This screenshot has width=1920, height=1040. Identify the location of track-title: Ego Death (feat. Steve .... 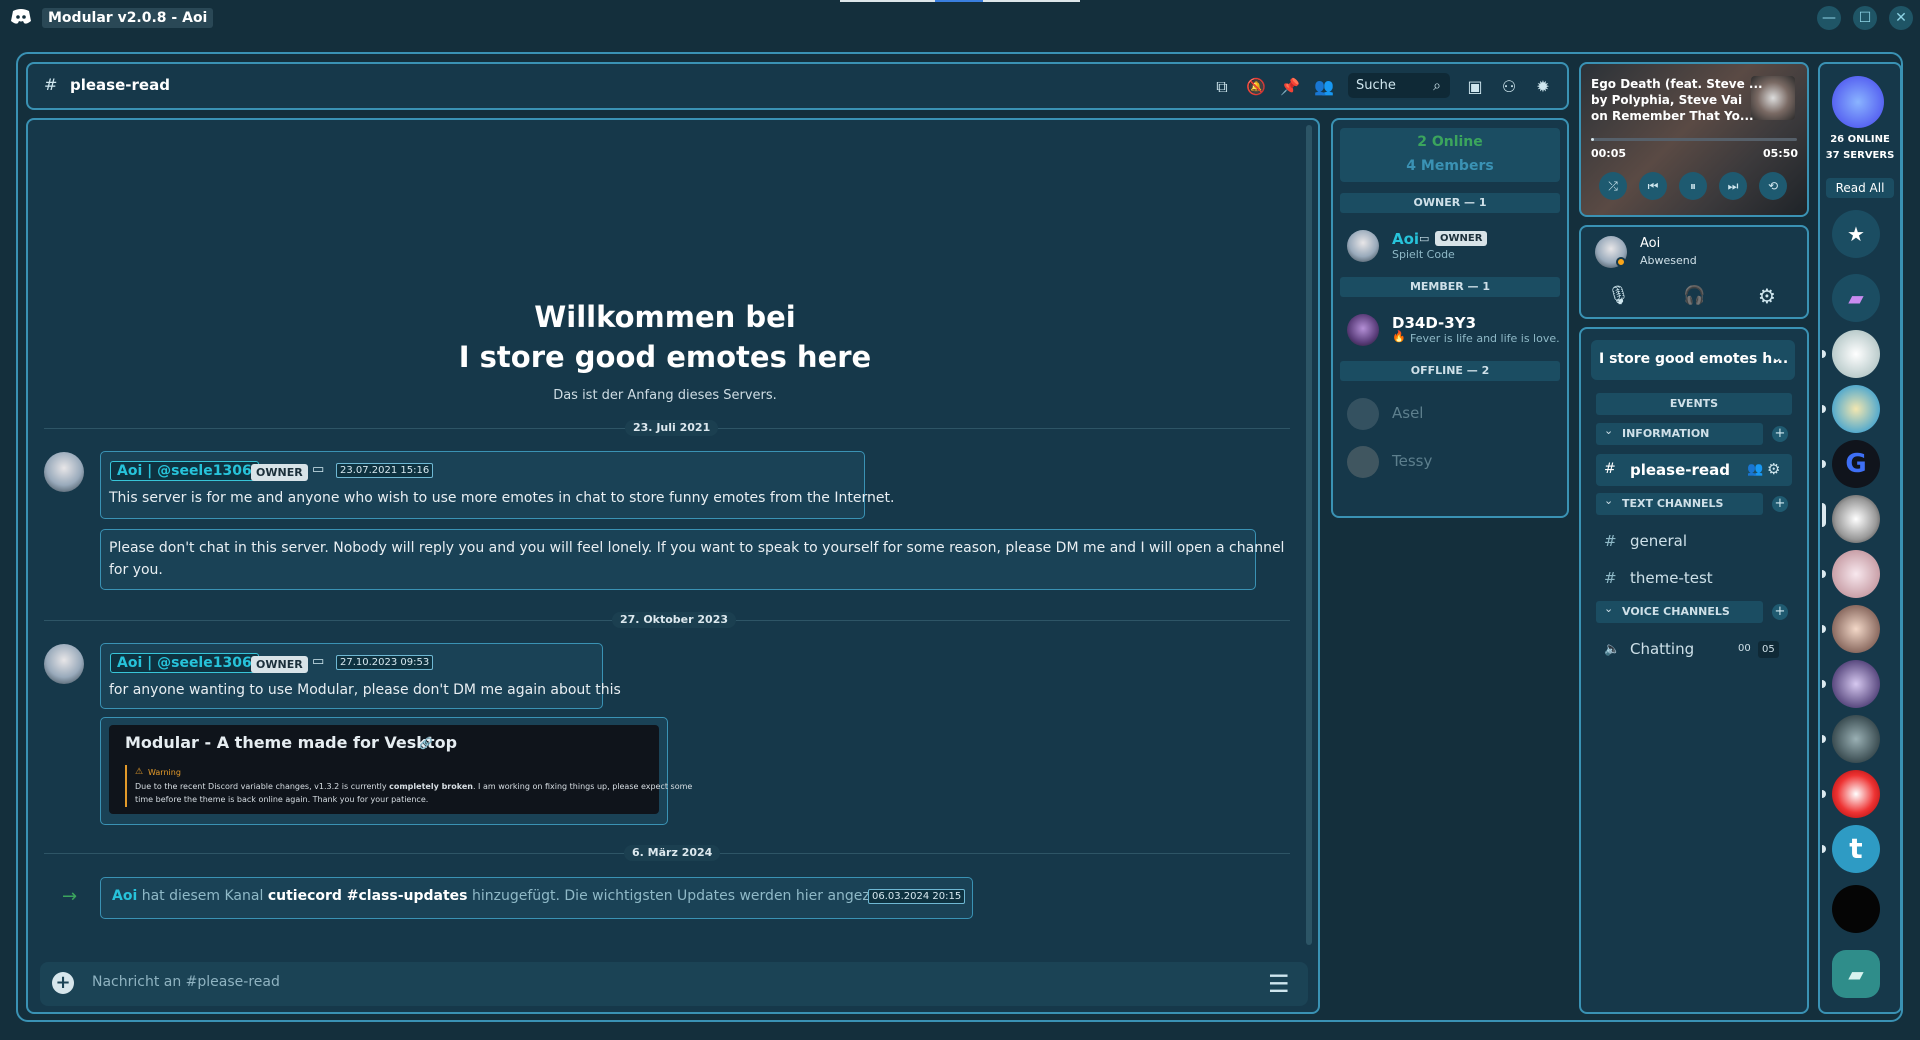
(1677, 84).